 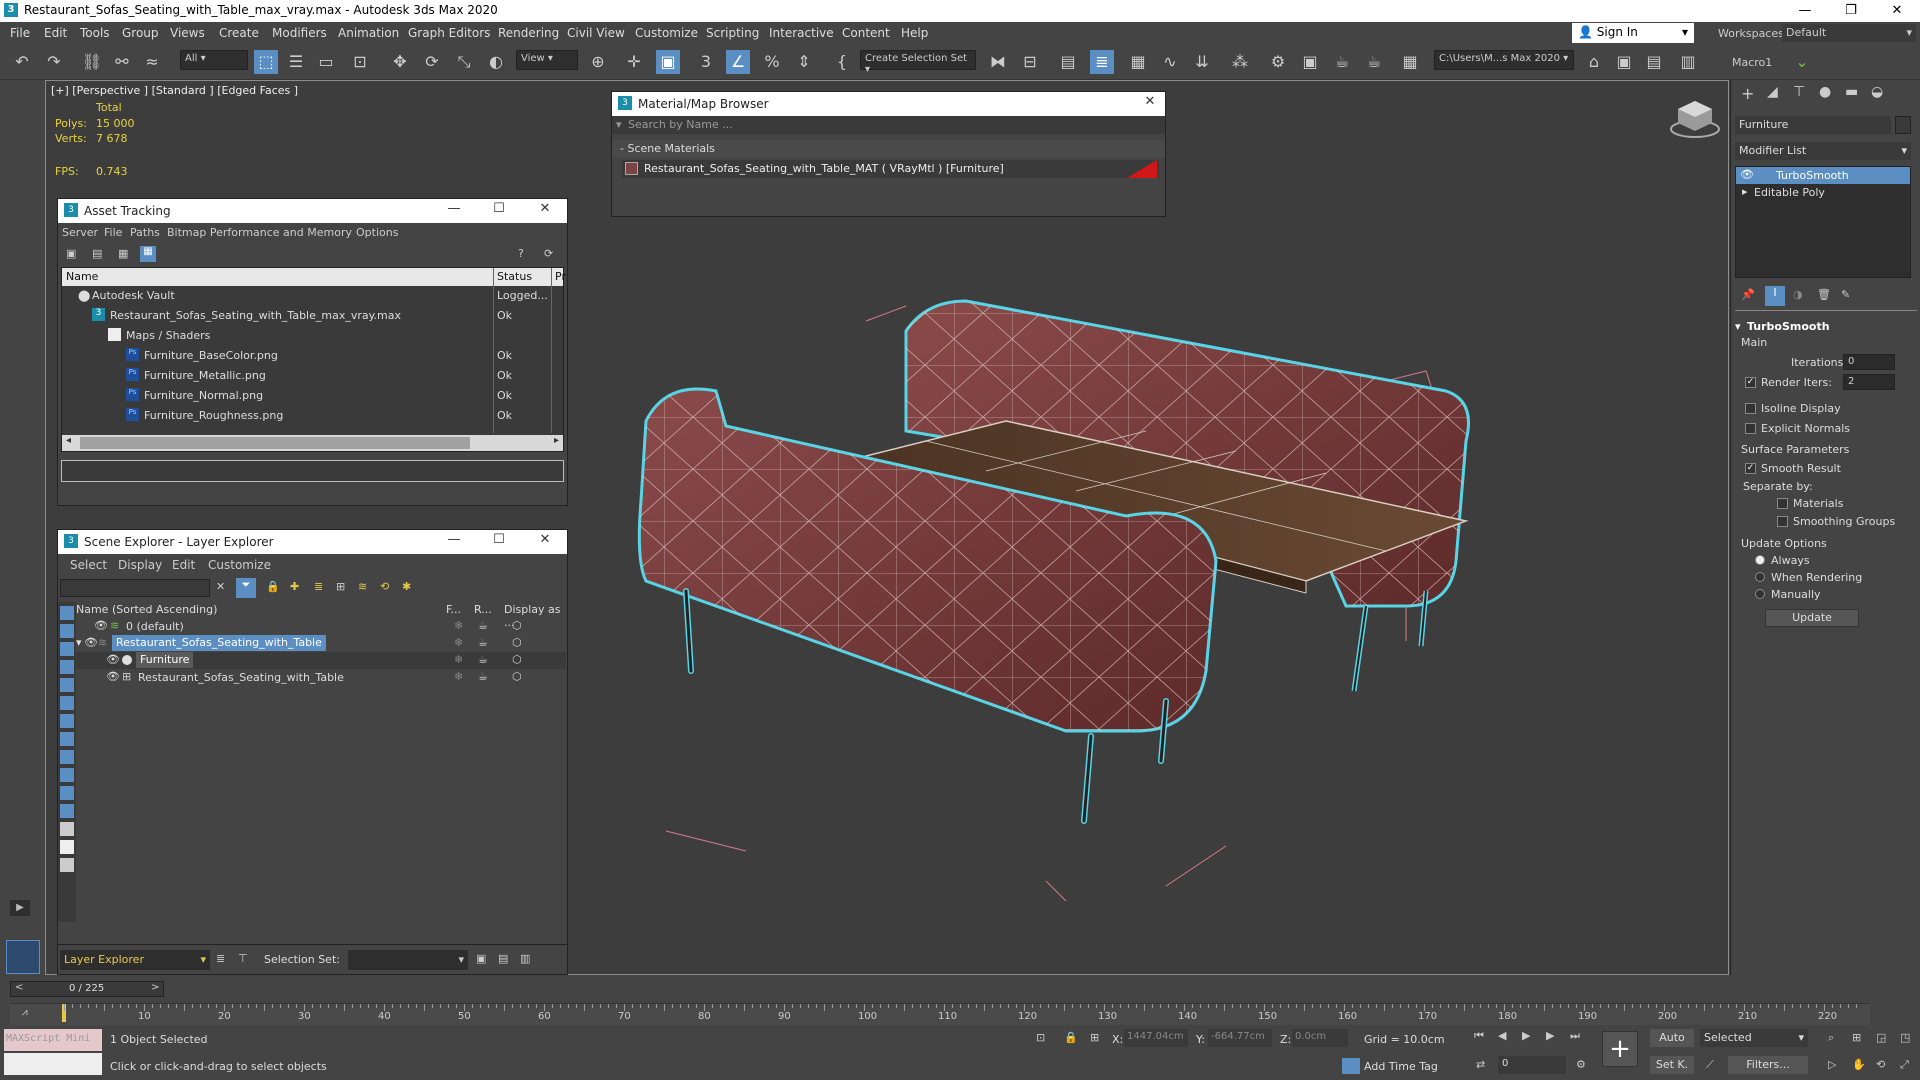 What do you see at coordinates (1479, 1036) in the screenshot?
I see `go-to-start-icon: ⏮` at bounding box center [1479, 1036].